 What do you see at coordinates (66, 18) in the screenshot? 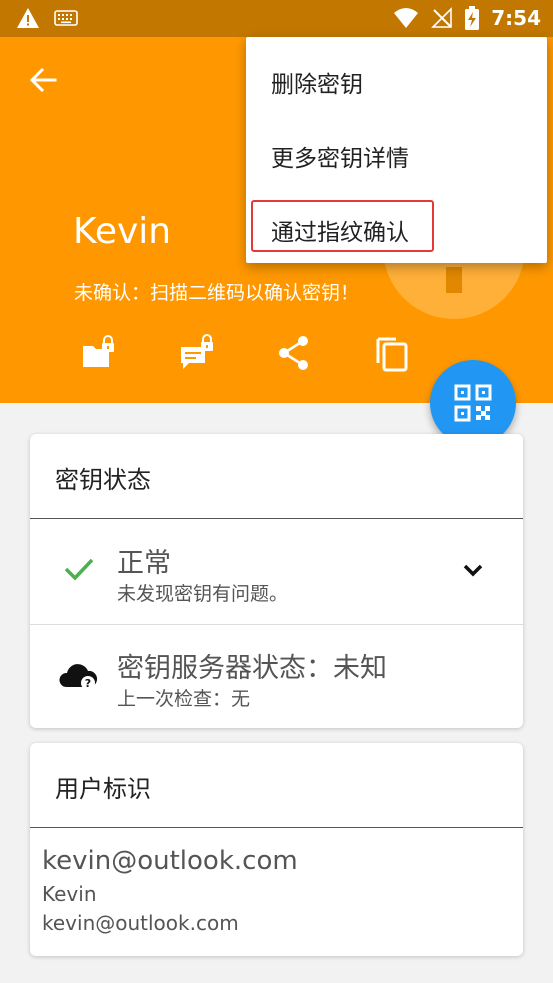
I see `keyboard-icon` at bounding box center [66, 18].